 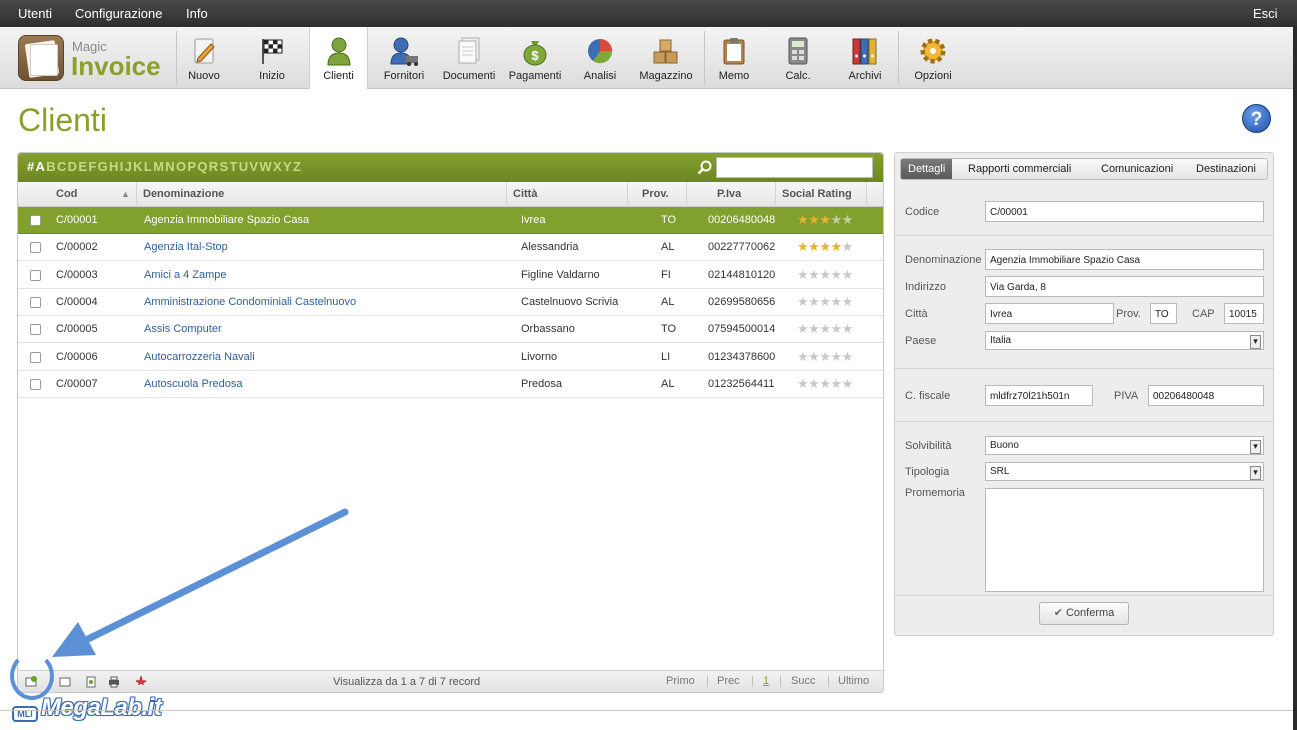 What do you see at coordinates (193, 384) in the screenshot?
I see `cell-denominazione: Autoscuola Predosa` at bounding box center [193, 384].